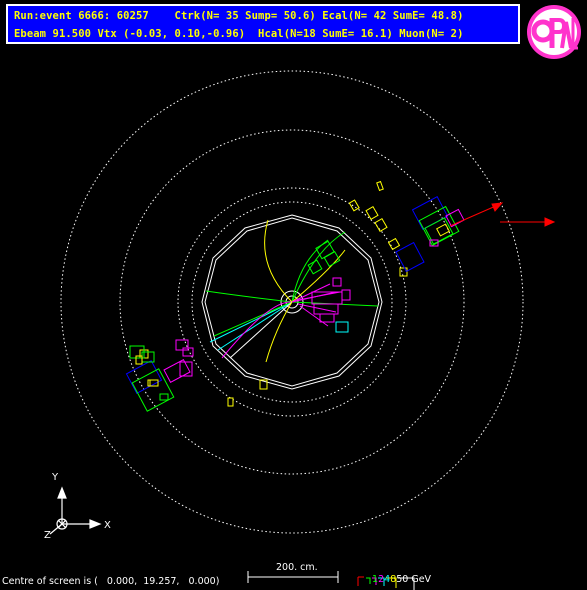 The height and width of the screenshot is (590, 587). I want to click on energy-scale-legend: 124850 GeV, so click(398, 574).